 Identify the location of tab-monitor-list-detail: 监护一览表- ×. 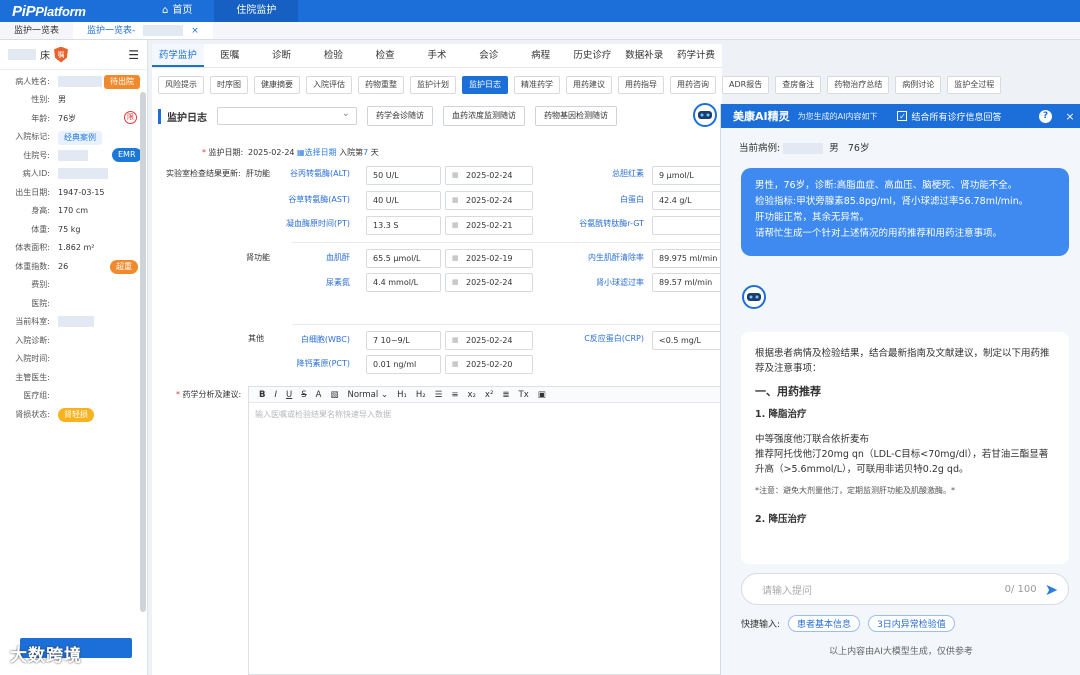
(143, 30).